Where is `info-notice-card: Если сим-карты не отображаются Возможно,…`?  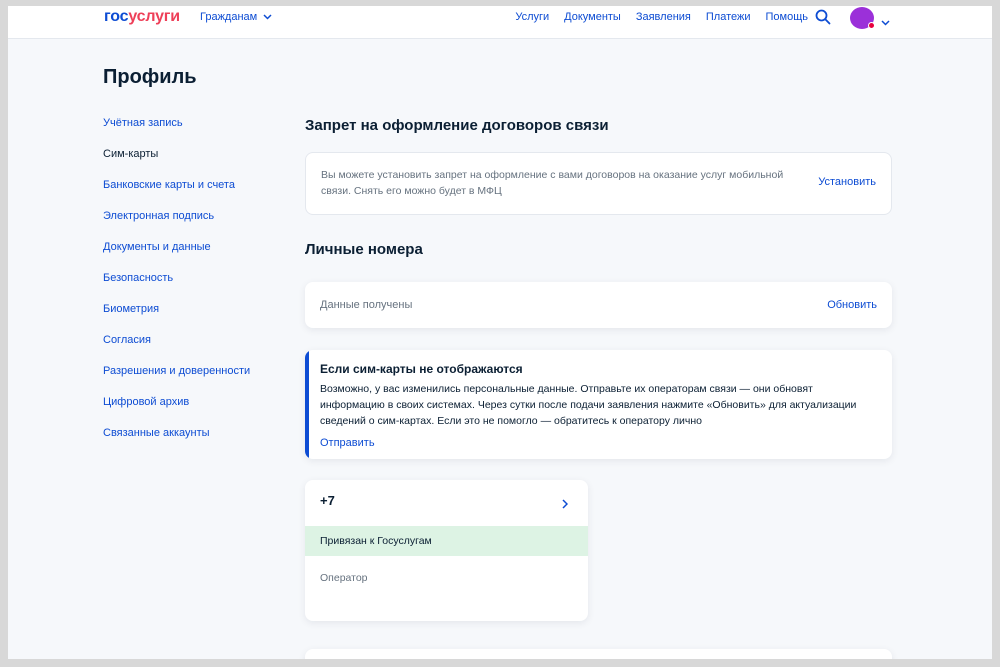
info-notice-card: Если сим-карты не отображаются Возможно,… is located at coordinates (598, 404).